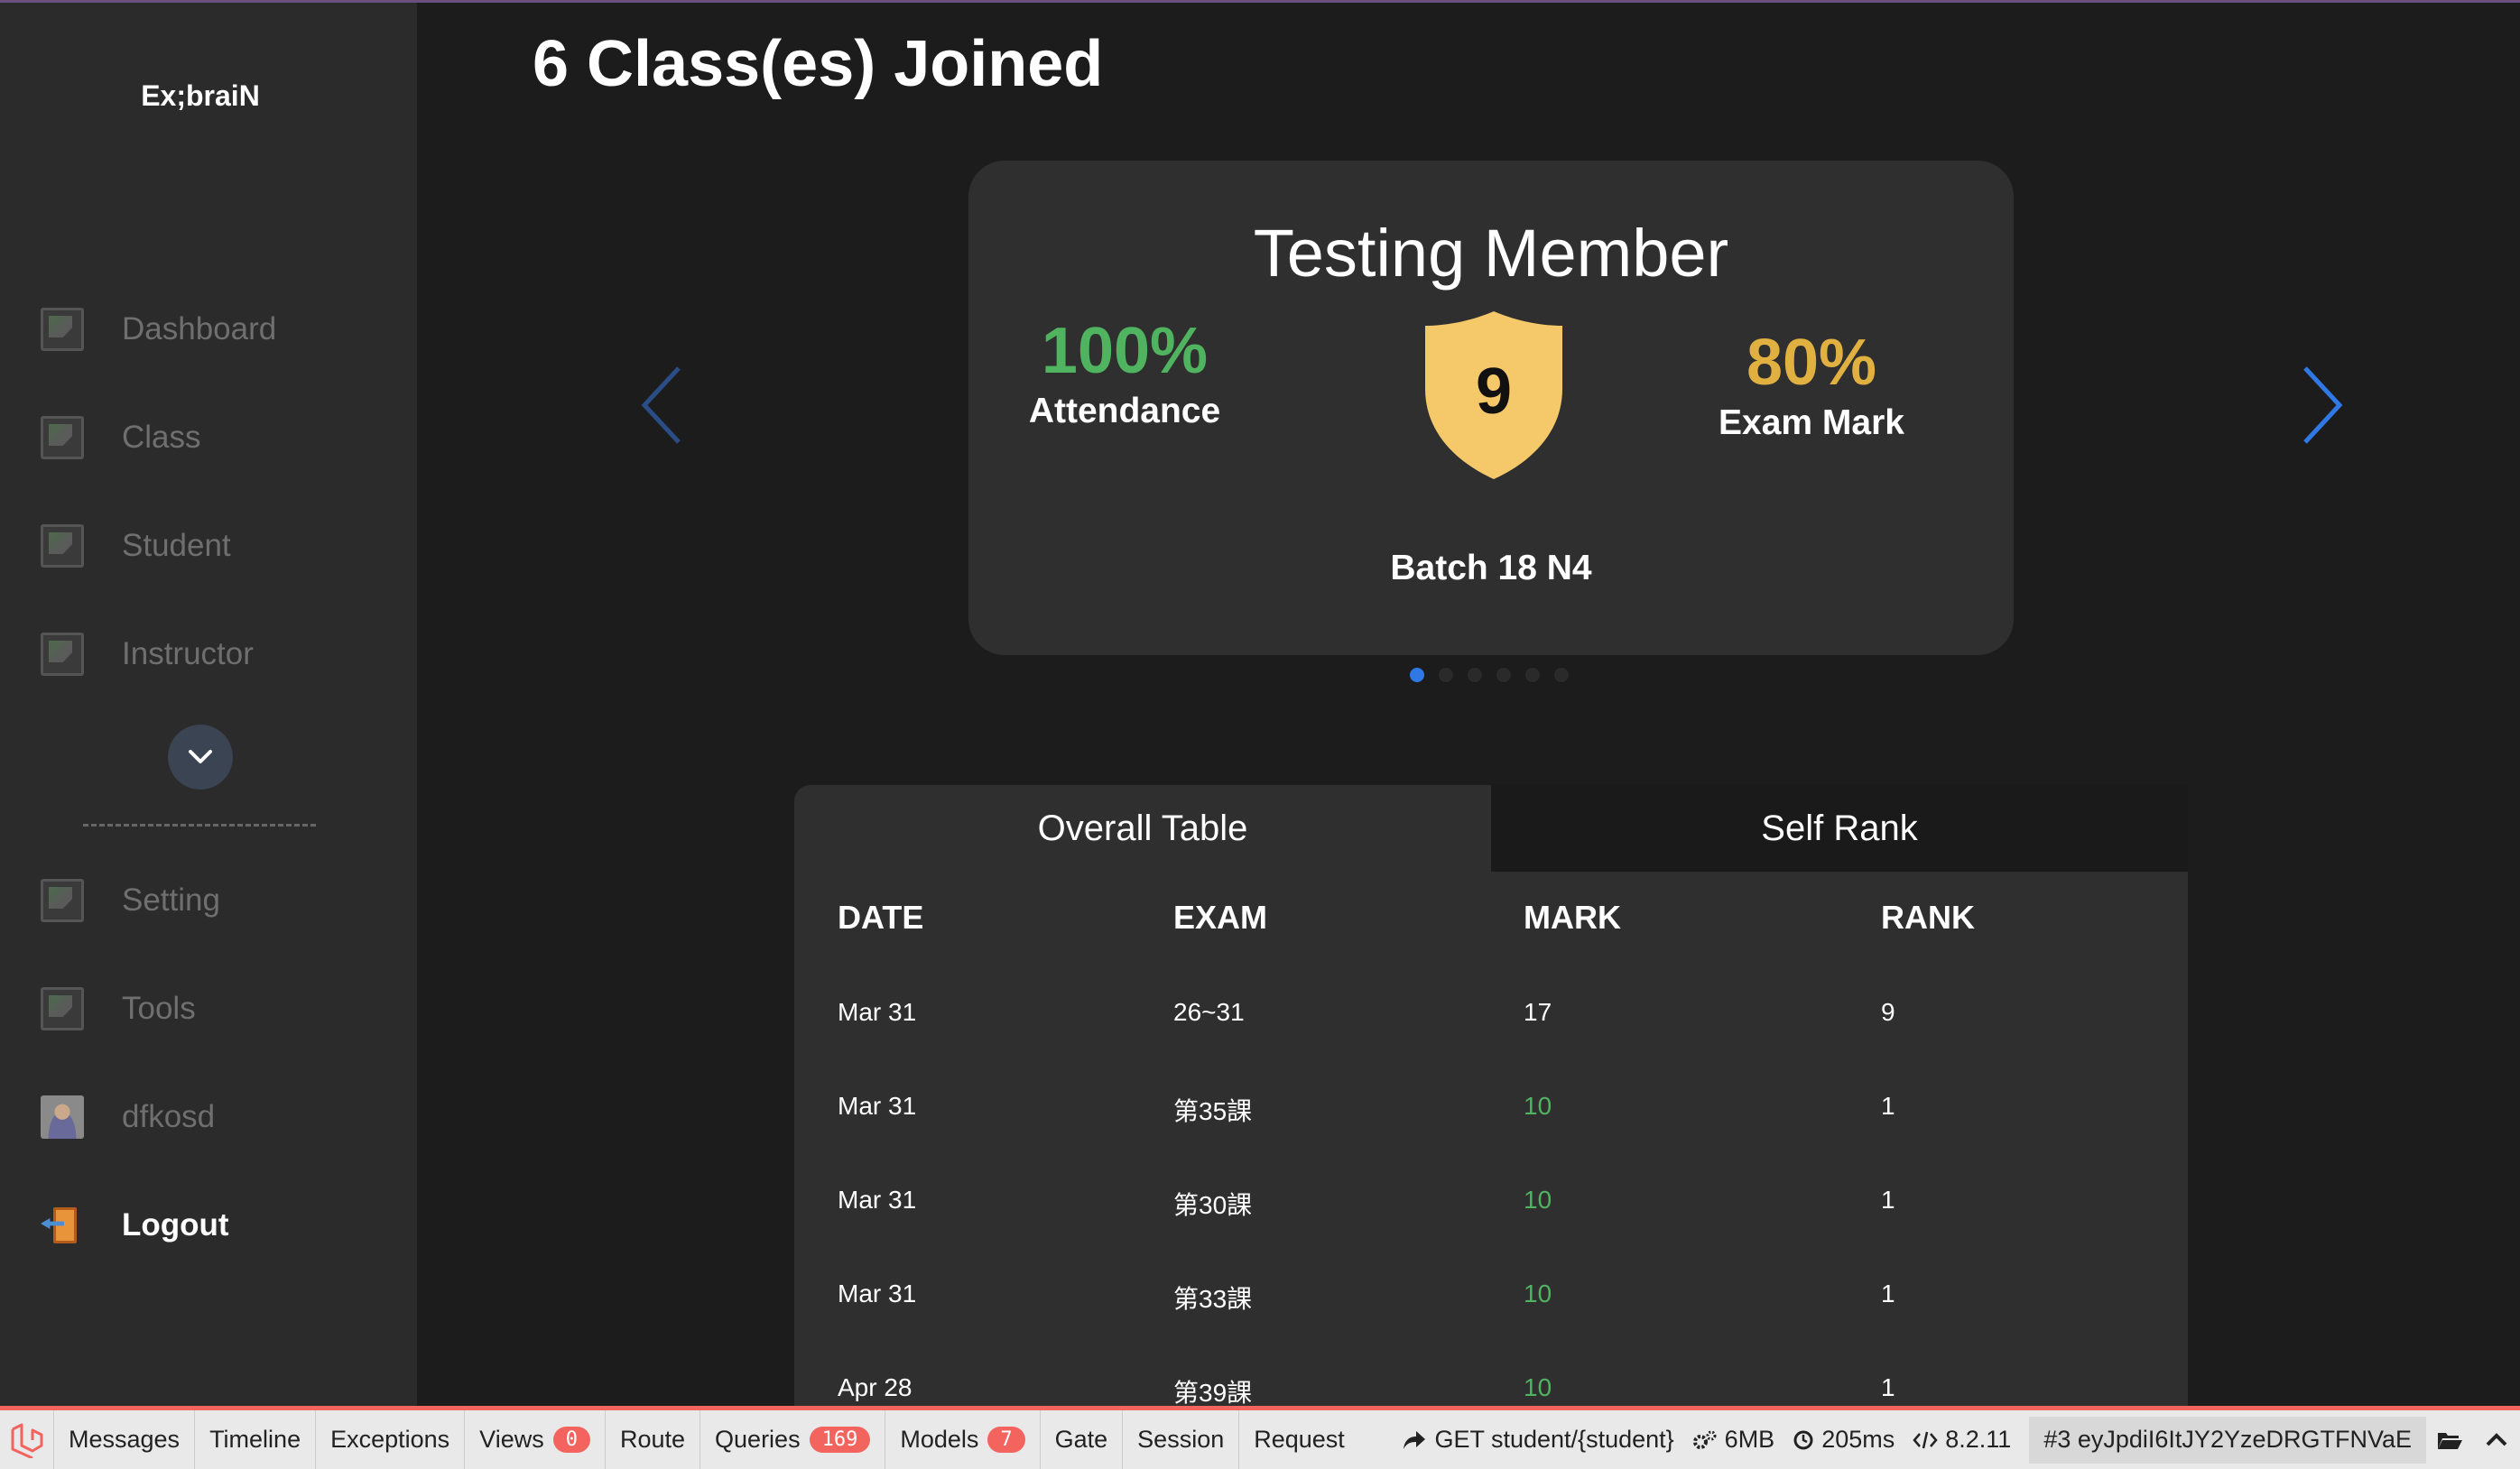  What do you see at coordinates (1299, 1439) in the screenshot?
I see `debug-tab-request: Request` at bounding box center [1299, 1439].